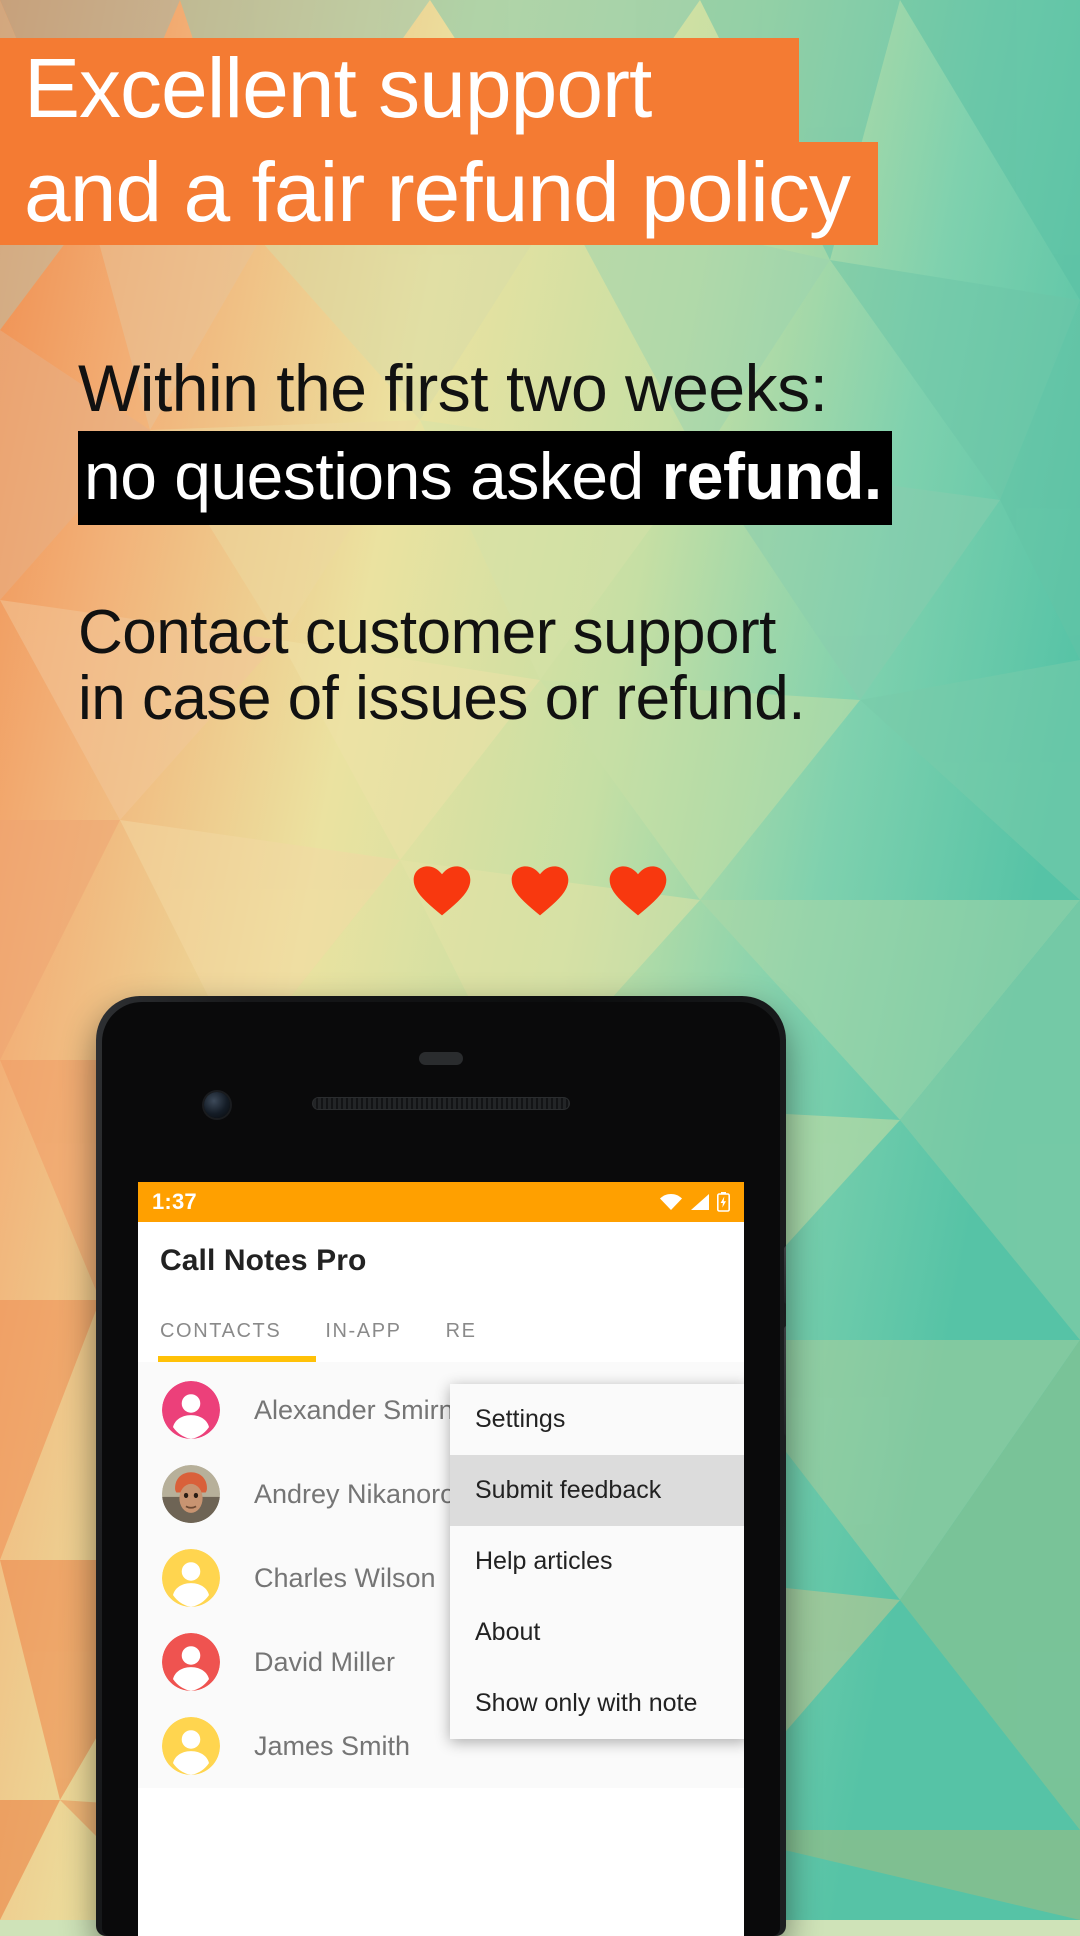  Describe the element at coordinates (785, 1275) in the screenshot. I see `power-button` at that location.